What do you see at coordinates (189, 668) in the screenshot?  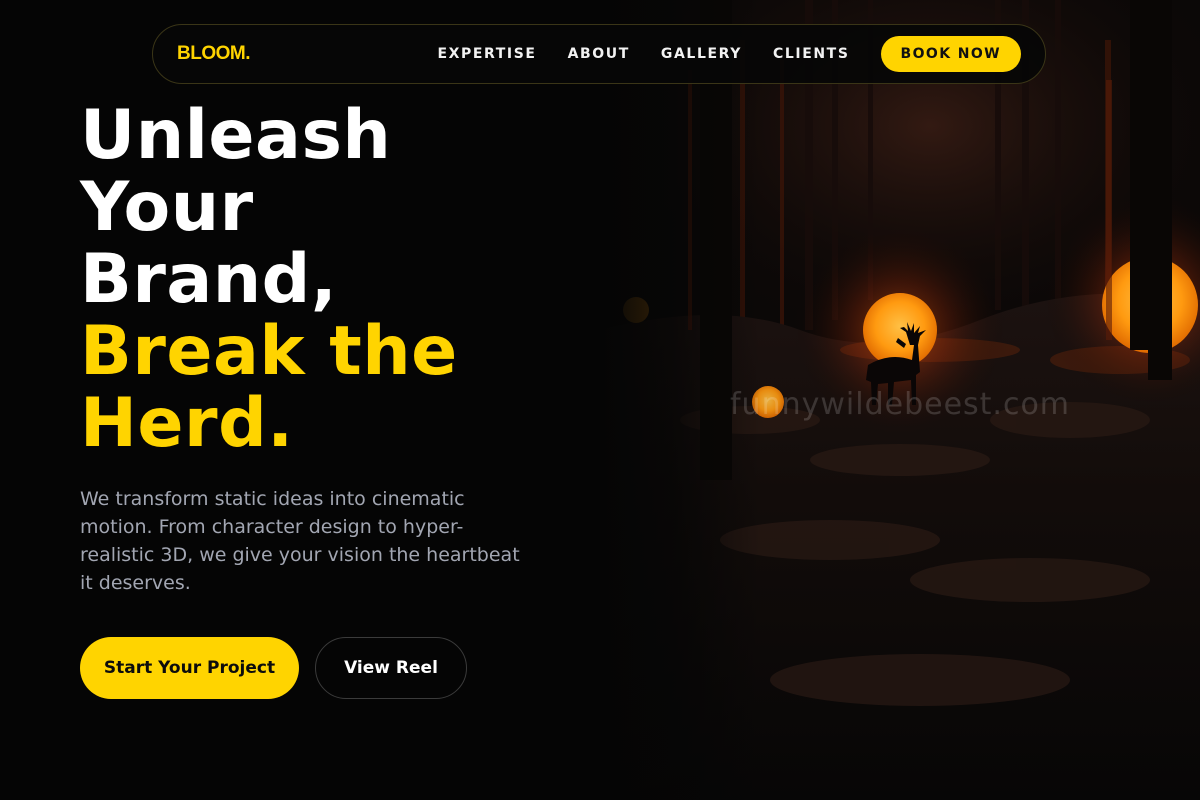 I see `start-project-button: Start Your Project` at bounding box center [189, 668].